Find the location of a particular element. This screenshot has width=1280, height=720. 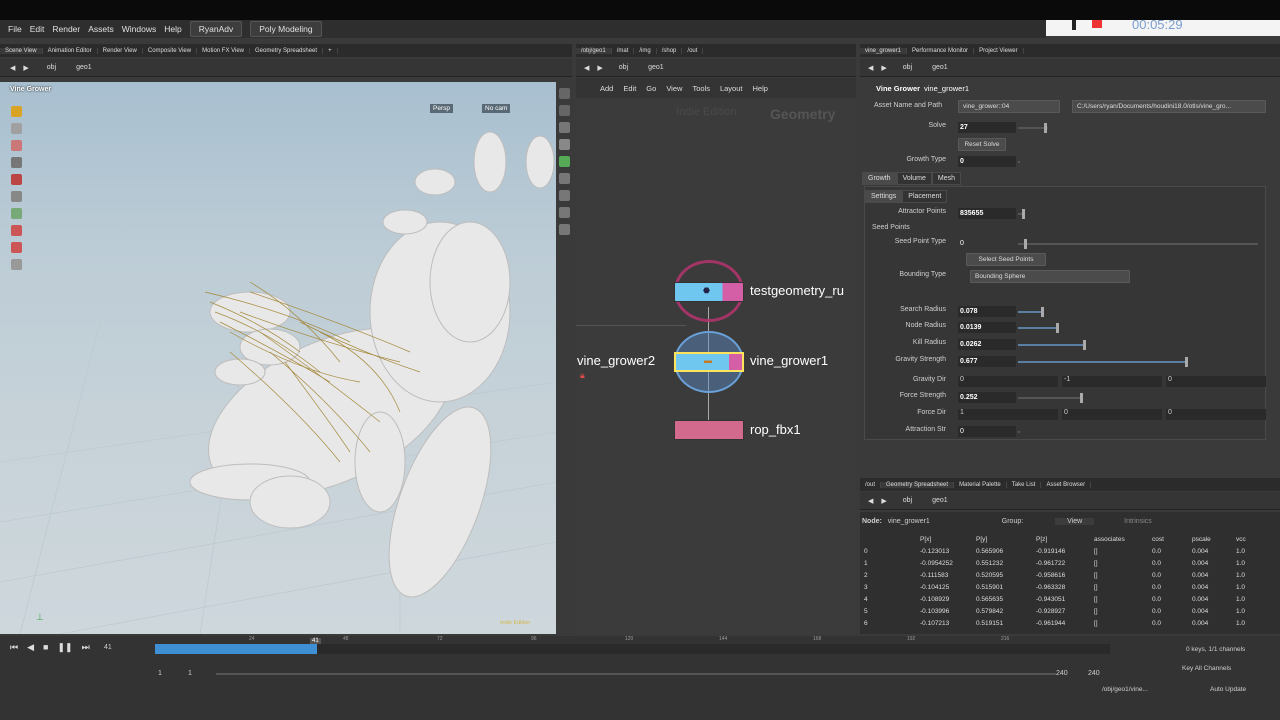

param-field: 0.0262 is located at coordinates (987, 344).